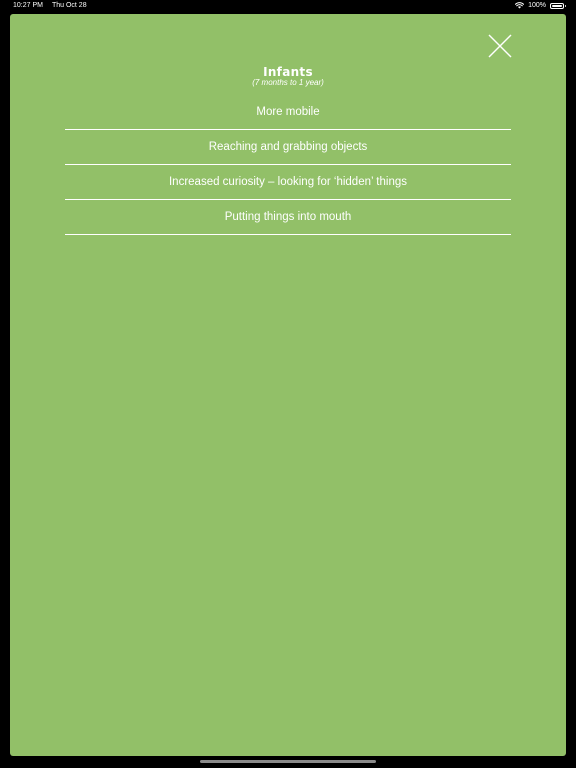 This screenshot has height=768, width=576. Describe the element at coordinates (288, 72) in the screenshot. I see `page-title: Infants` at that location.